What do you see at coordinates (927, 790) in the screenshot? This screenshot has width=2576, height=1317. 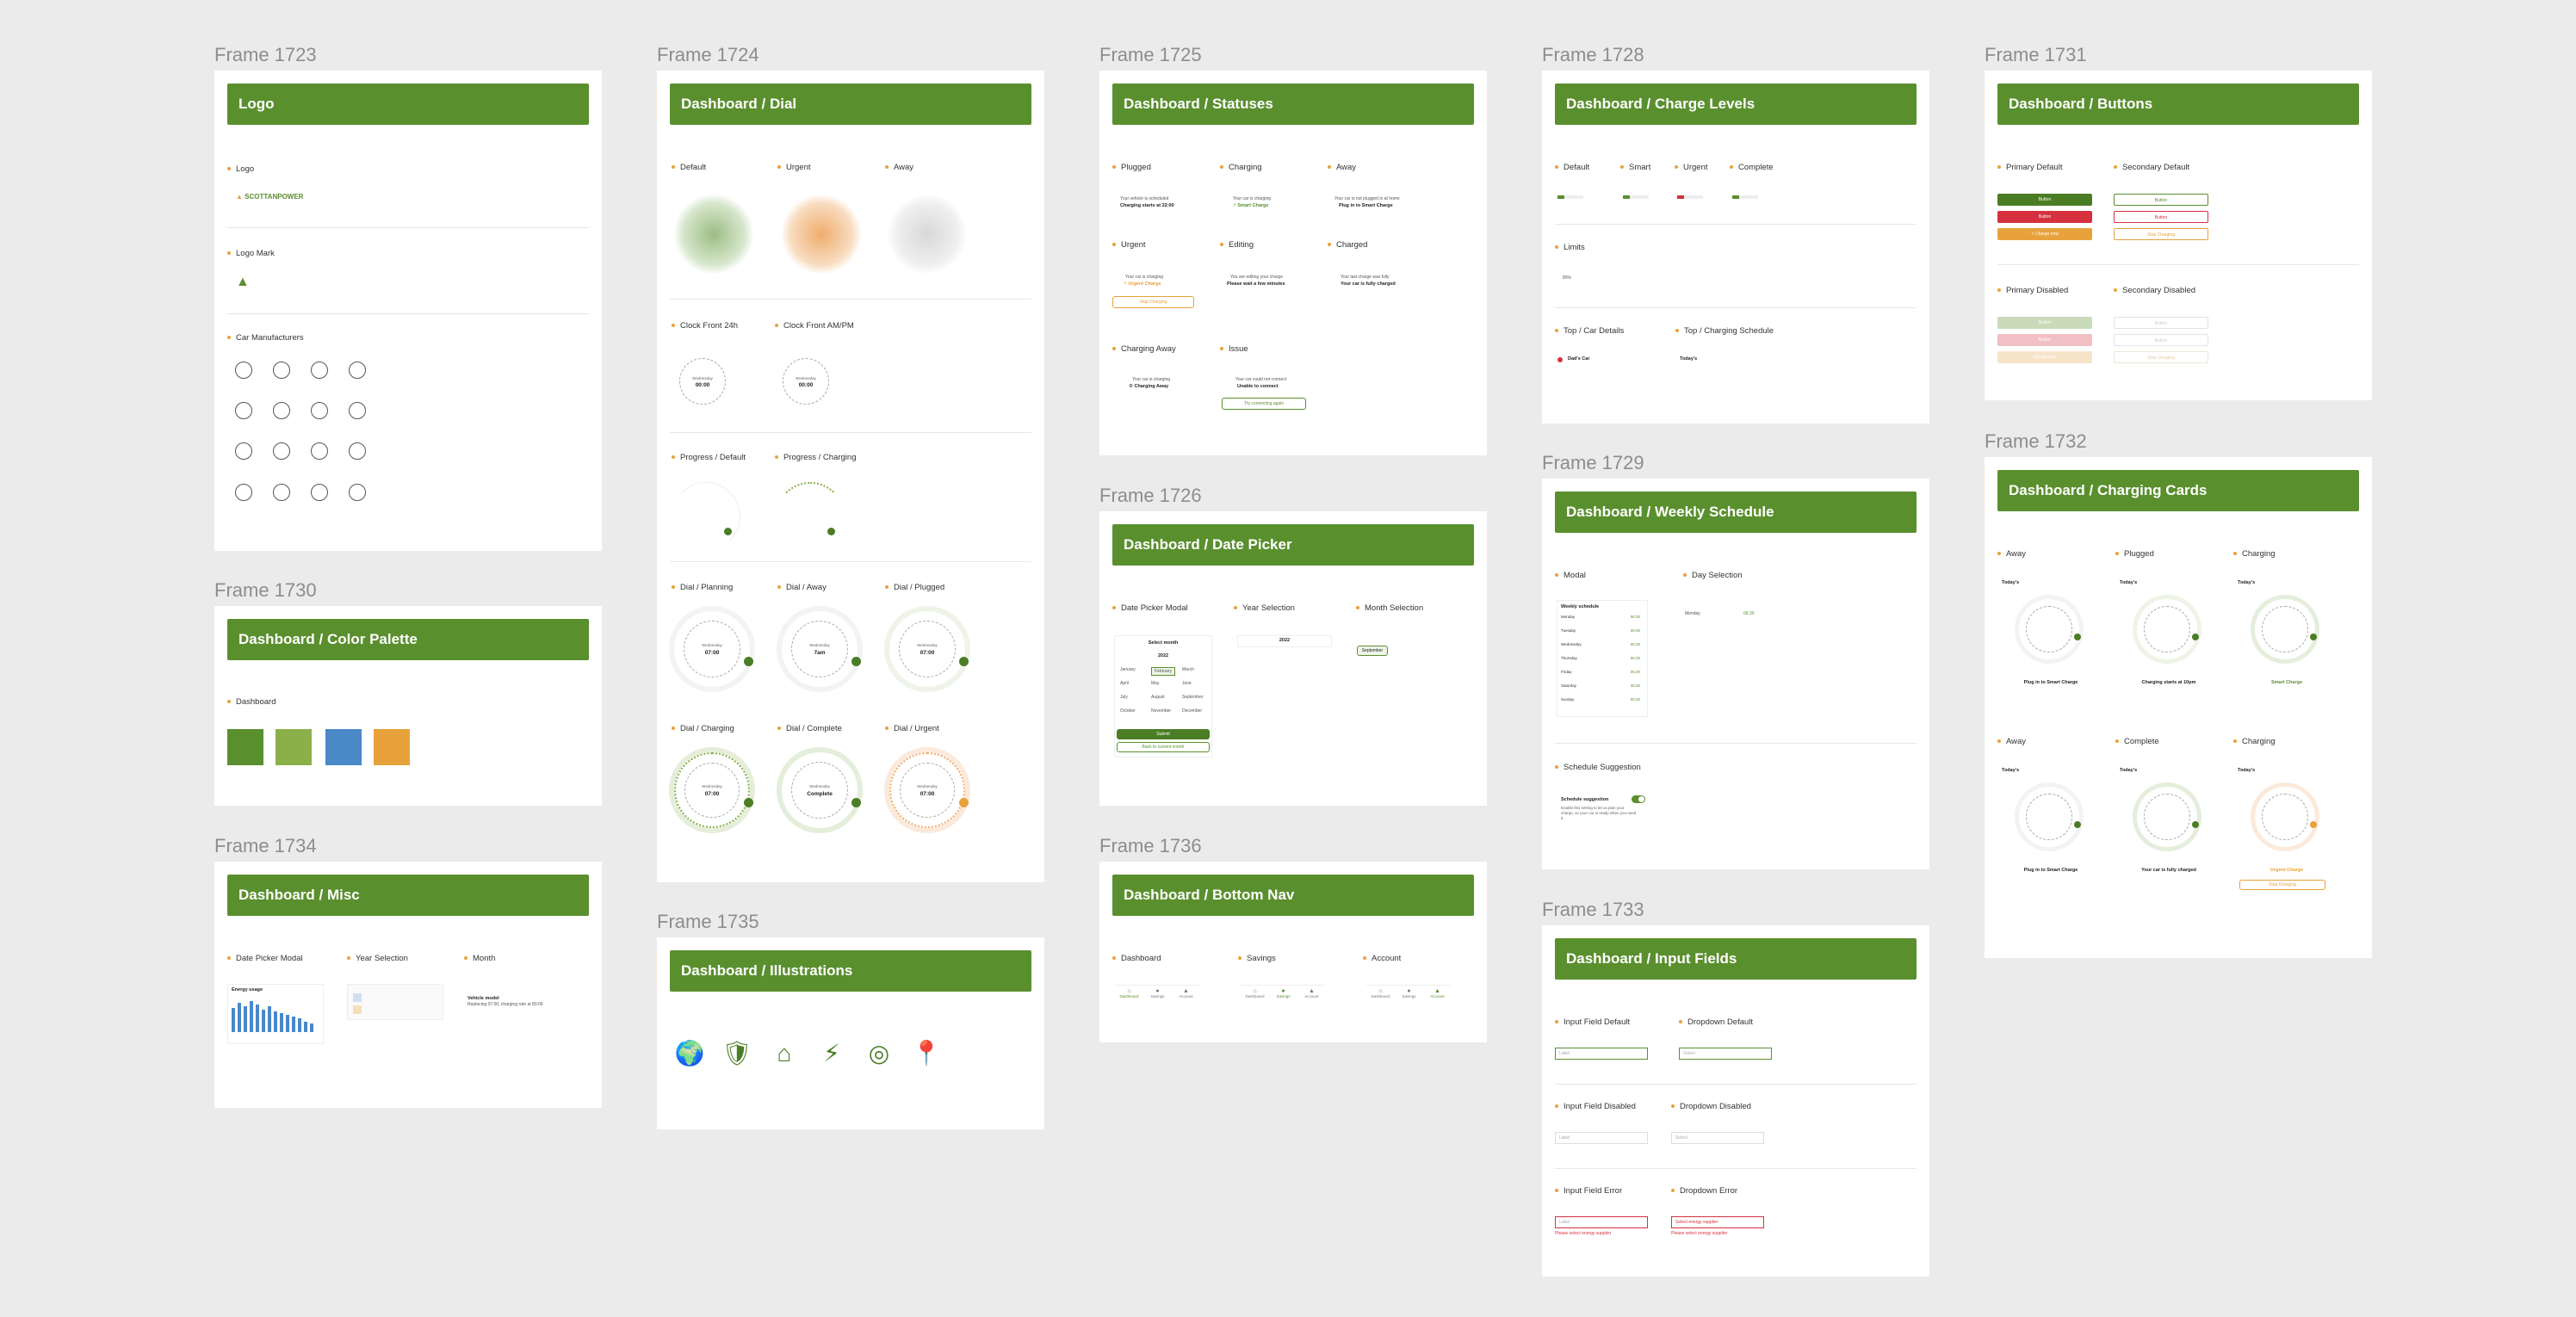 I see `dial-urgent: Wednesday 07:00` at bounding box center [927, 790].